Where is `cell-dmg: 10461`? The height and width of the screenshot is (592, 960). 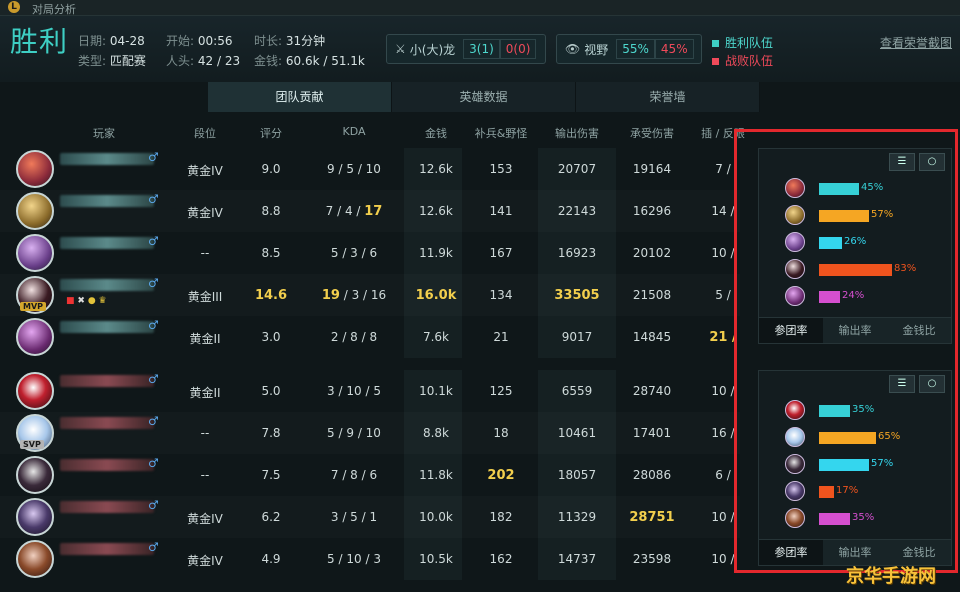 cell-dmg: 10461 is located at coordinates (577, 433).